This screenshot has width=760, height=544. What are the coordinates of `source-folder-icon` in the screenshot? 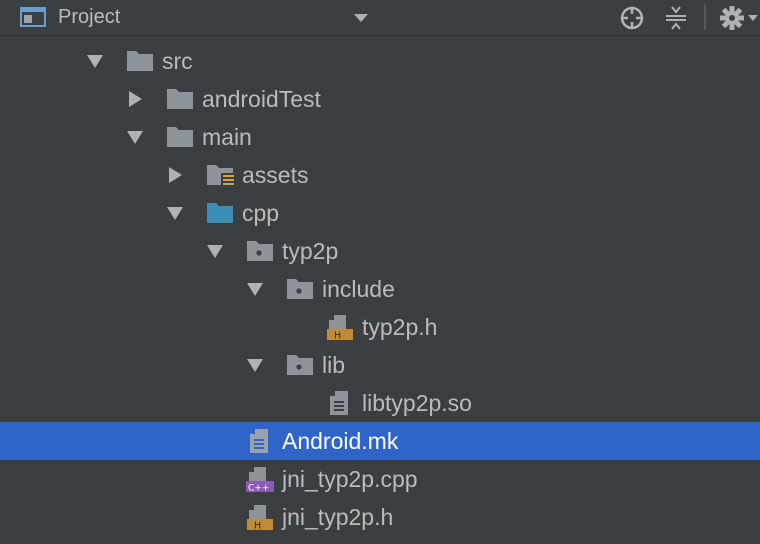 It's located at (220, 213).